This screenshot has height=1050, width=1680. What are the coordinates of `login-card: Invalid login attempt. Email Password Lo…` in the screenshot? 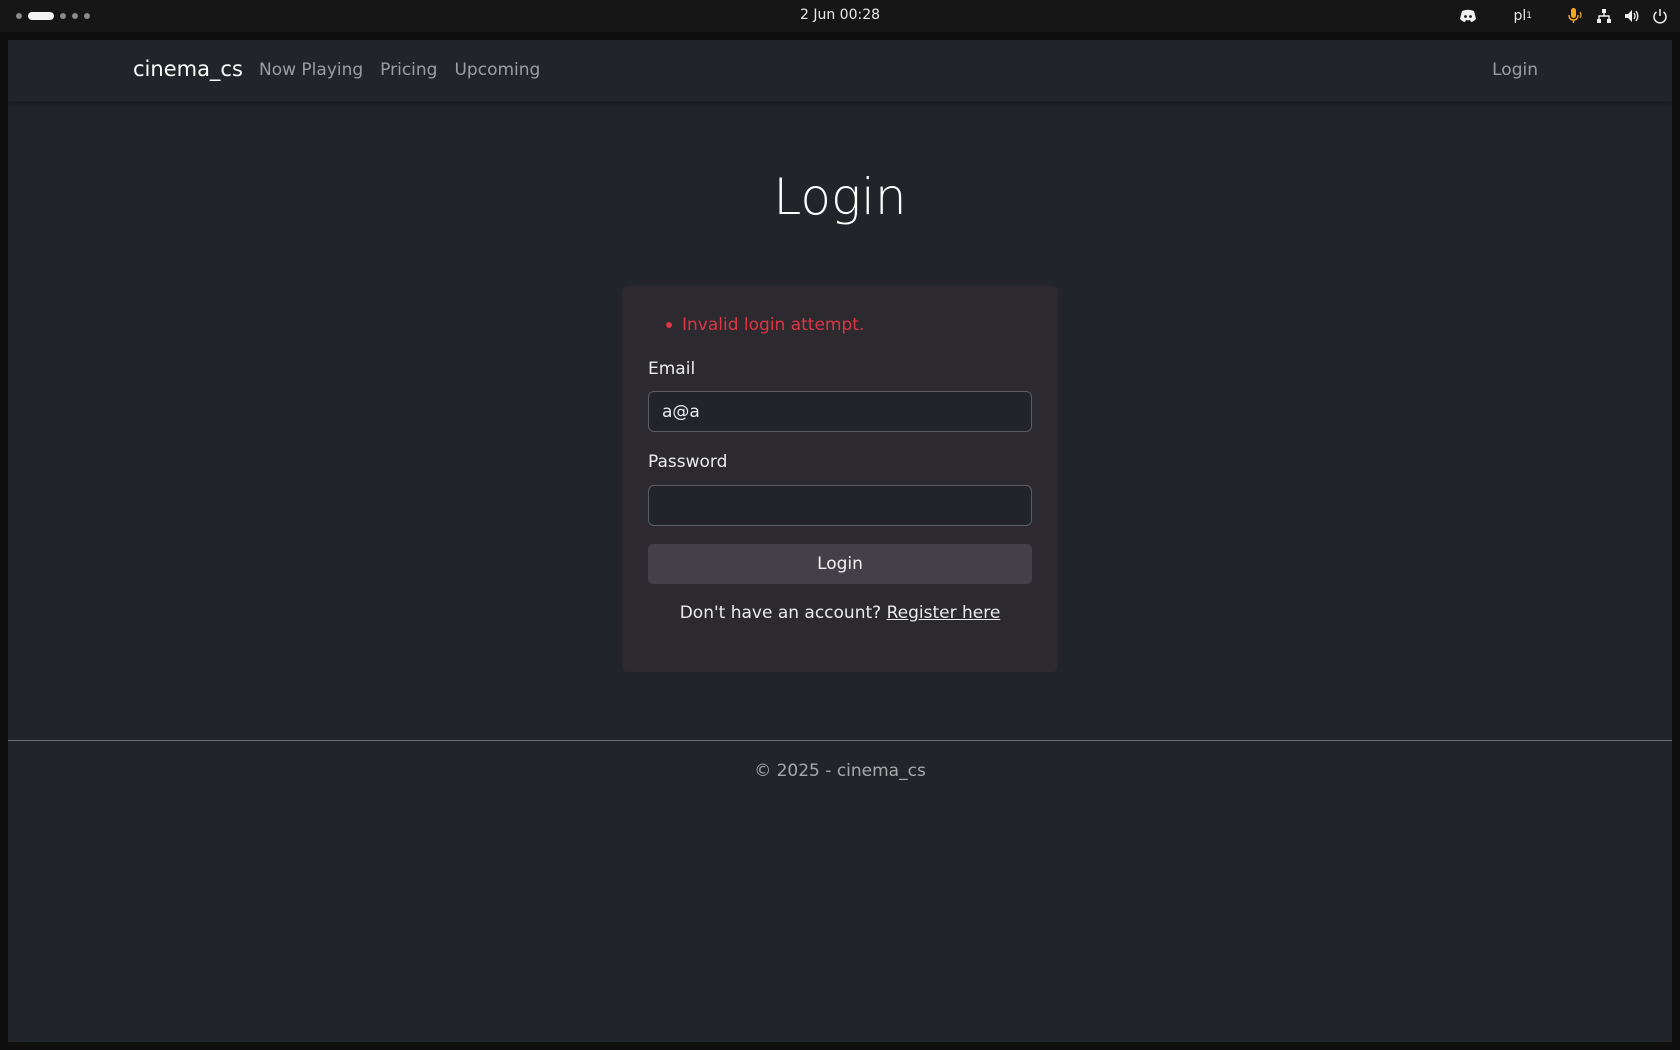 It's located at (840, 479).